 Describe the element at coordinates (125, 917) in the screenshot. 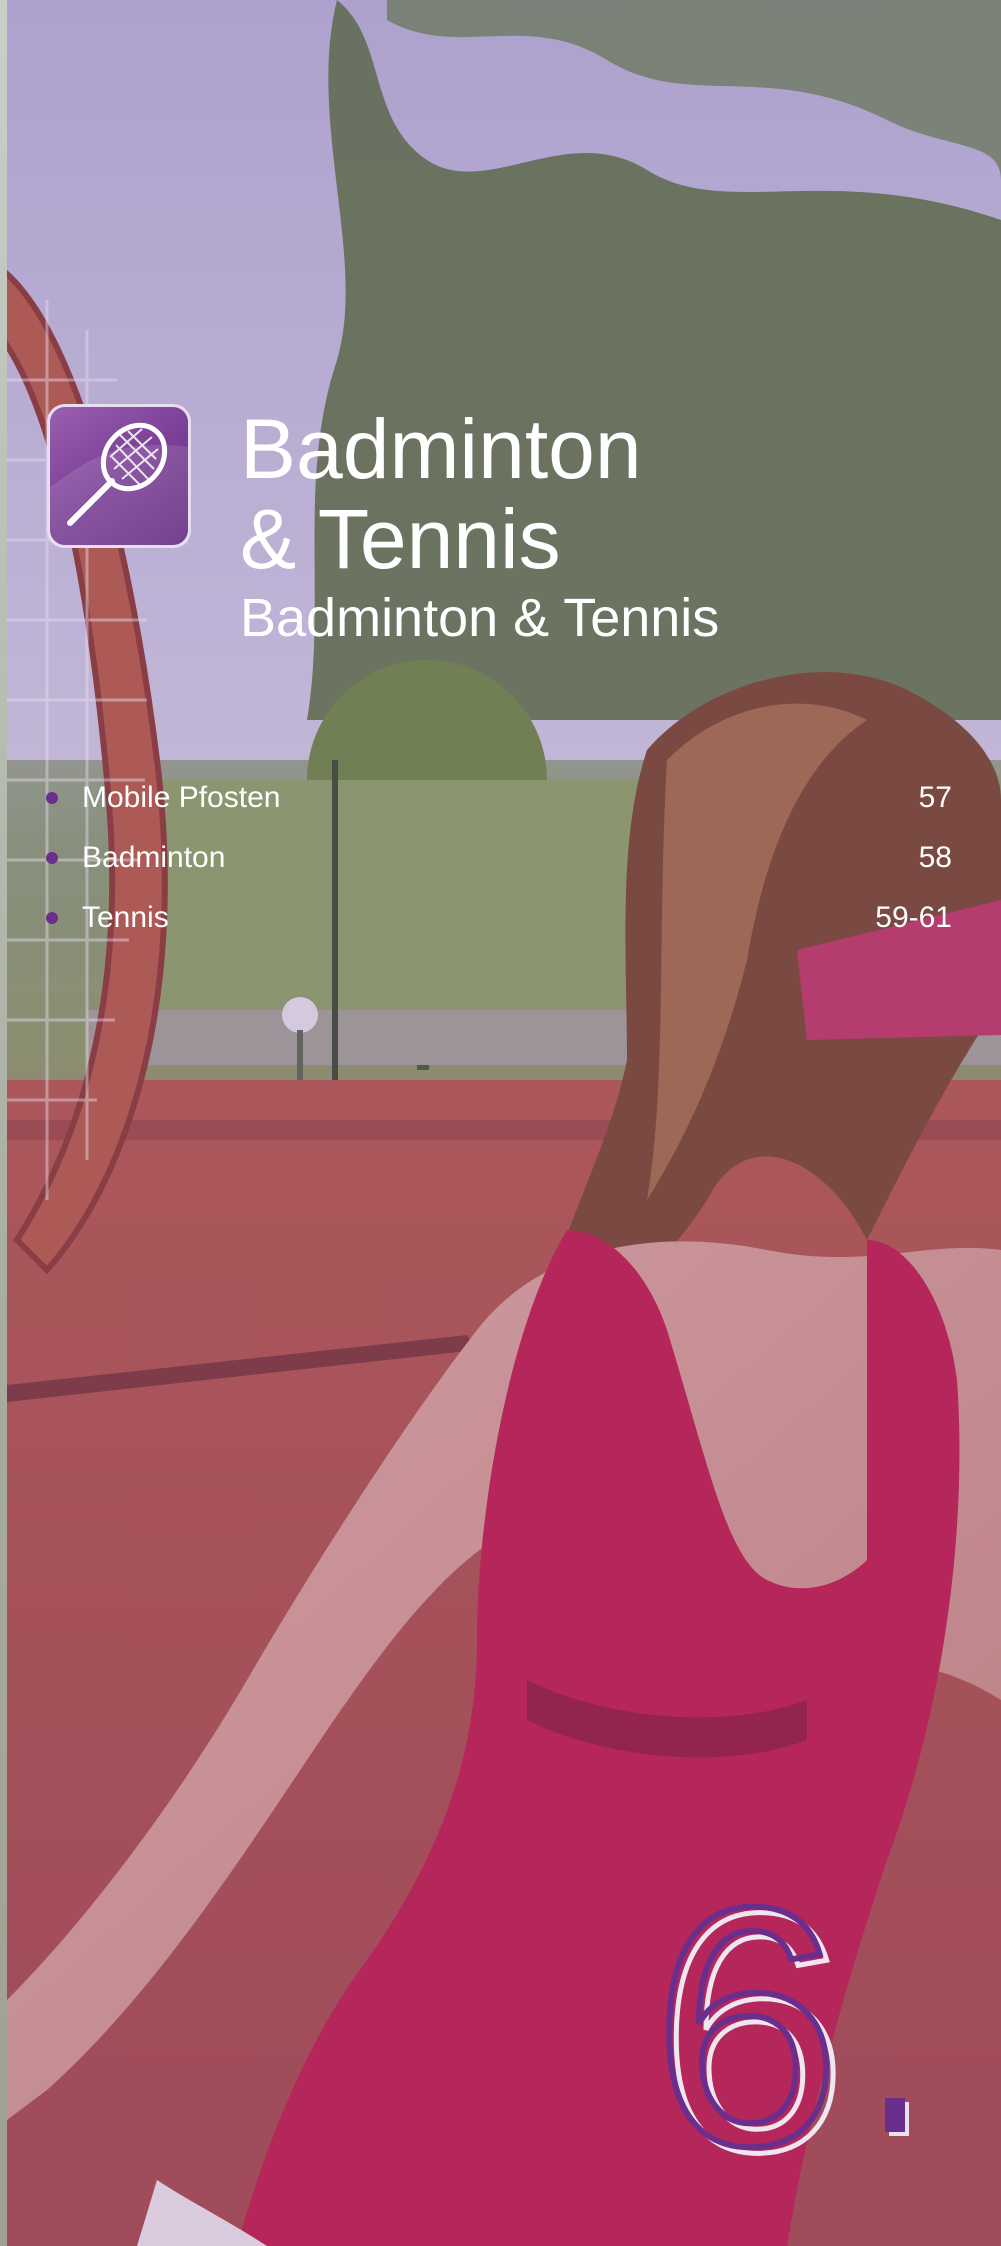

I see `toc-item-label: Tennis` at that location.